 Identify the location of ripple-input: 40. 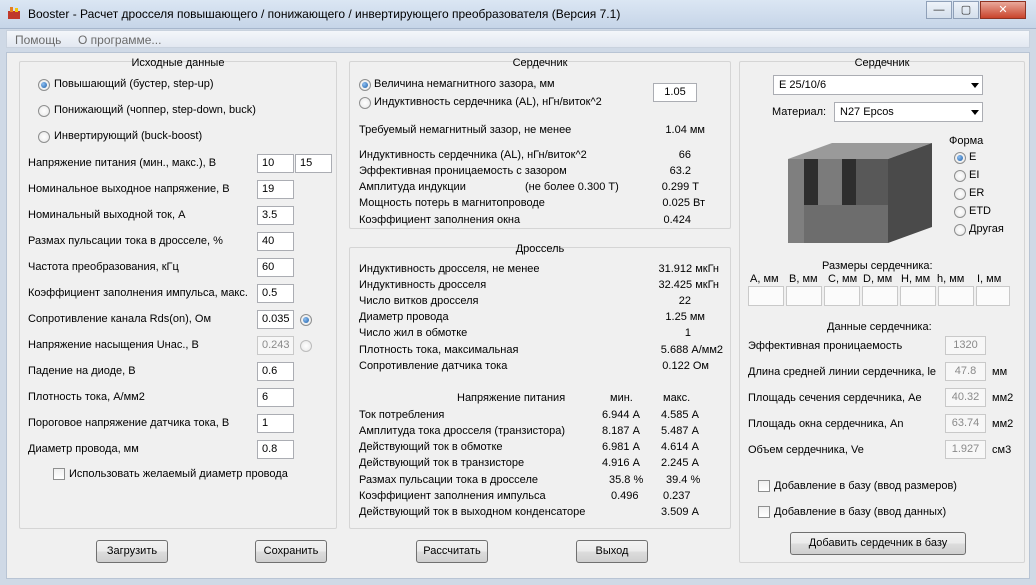
(275, 241).